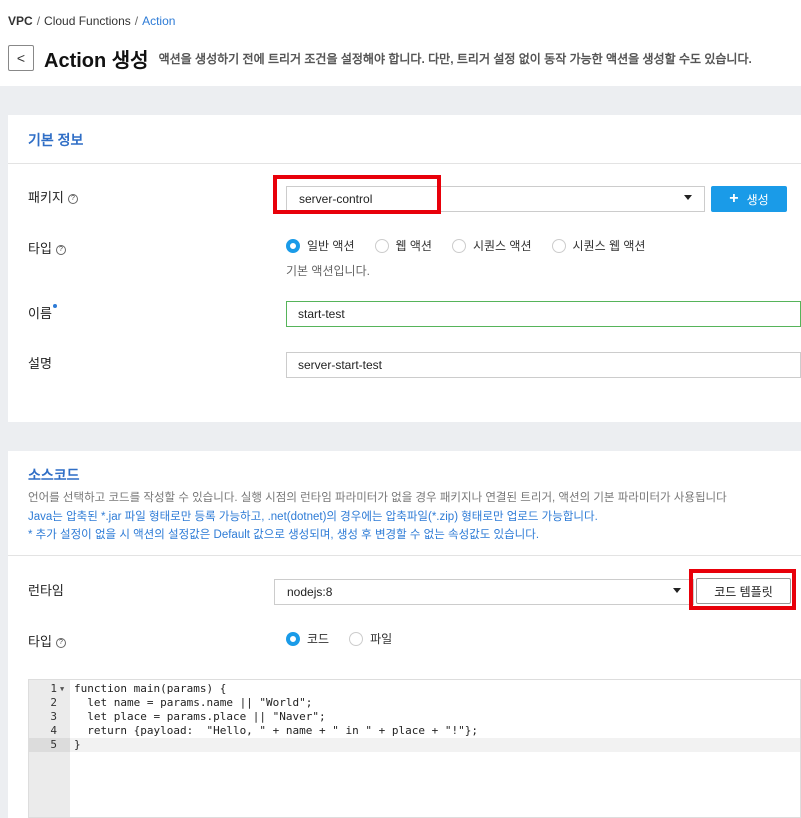 This screenshot has height=818, width=801. Describe the element at coordinates (543, 365) in the screenshot. I see `description-input: server-start-test` at that location.